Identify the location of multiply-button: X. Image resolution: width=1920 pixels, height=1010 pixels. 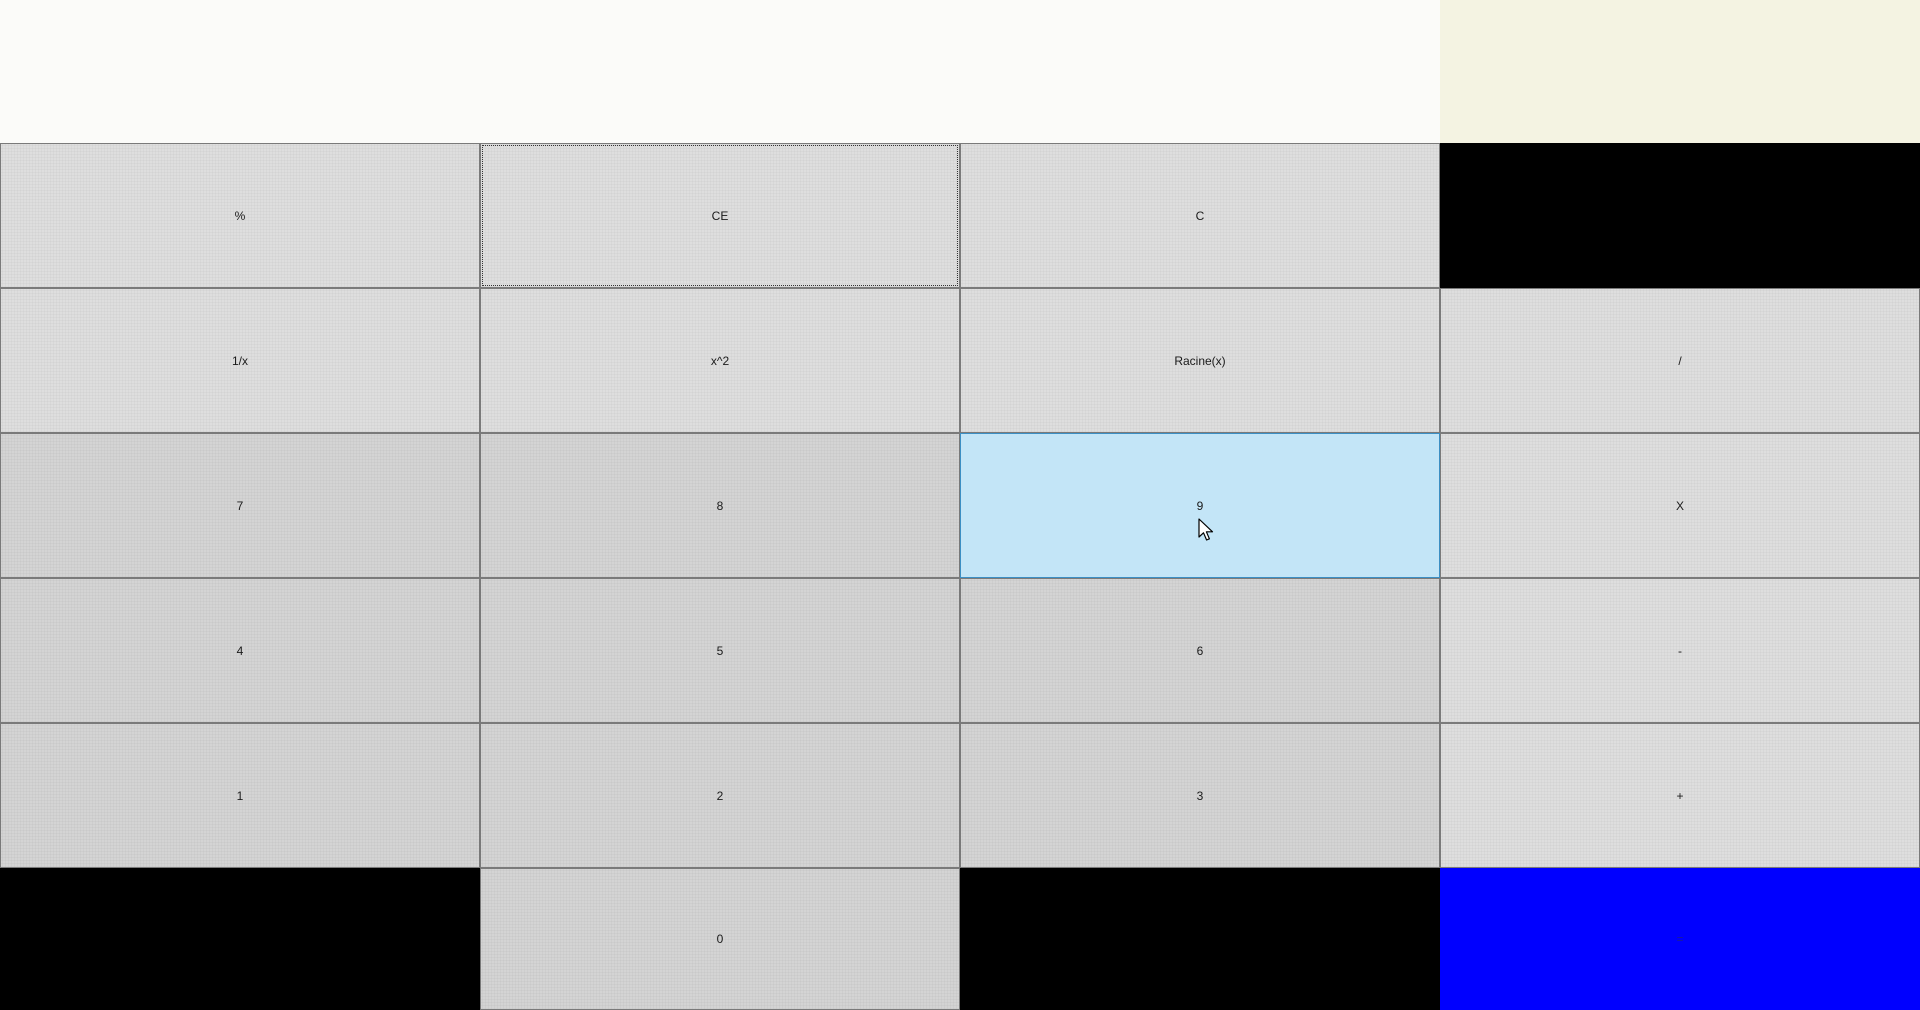
(1680, 505).